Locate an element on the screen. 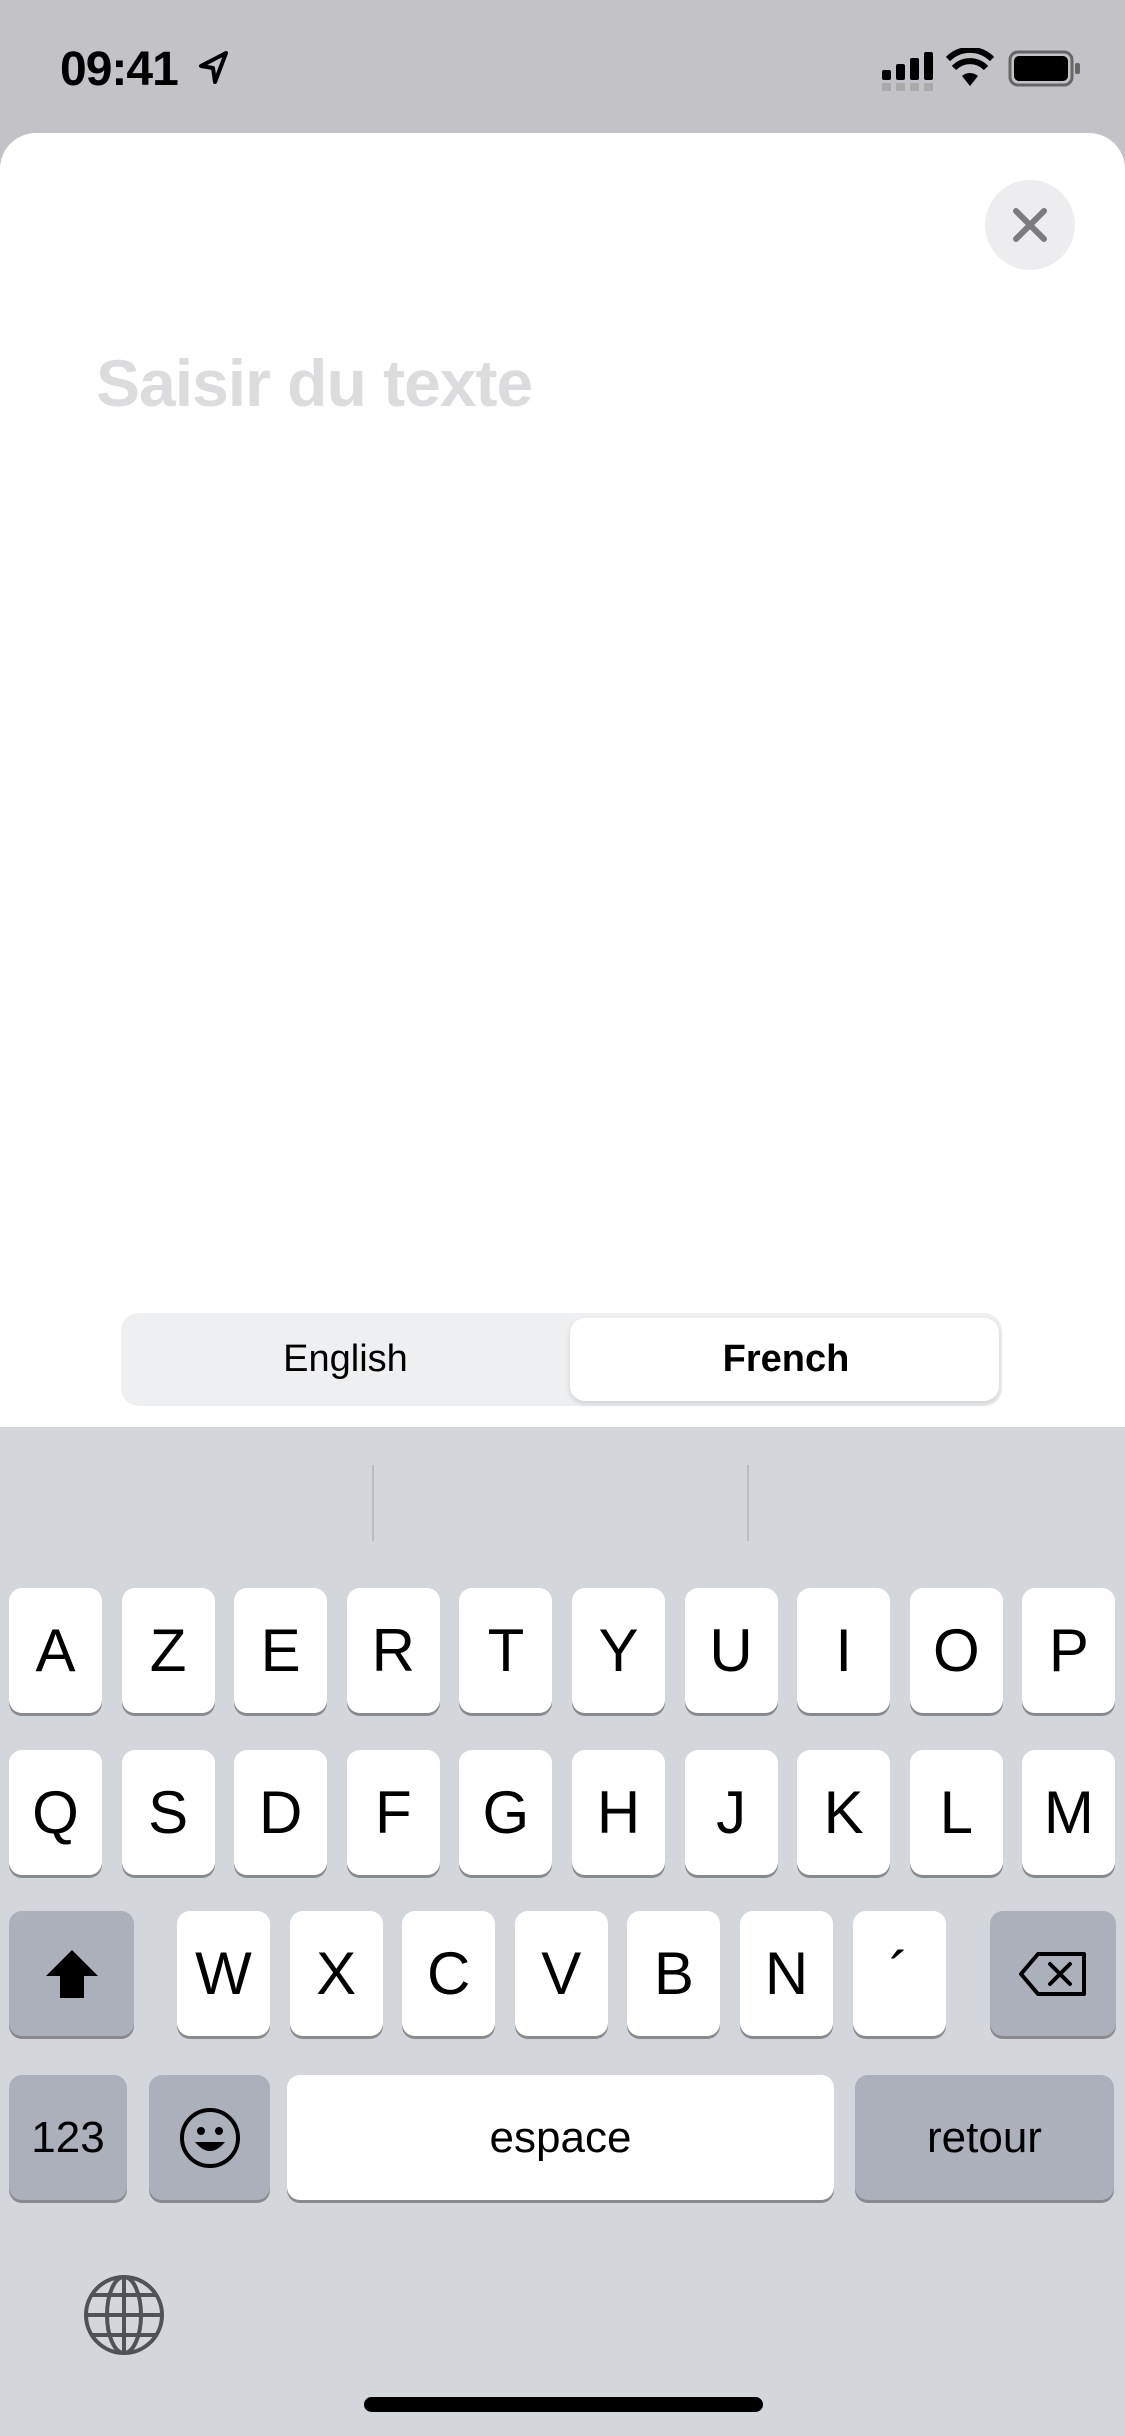 This screenshot has height=2436, width=1125. emoji-icon is located at coordinates (209, 2137).